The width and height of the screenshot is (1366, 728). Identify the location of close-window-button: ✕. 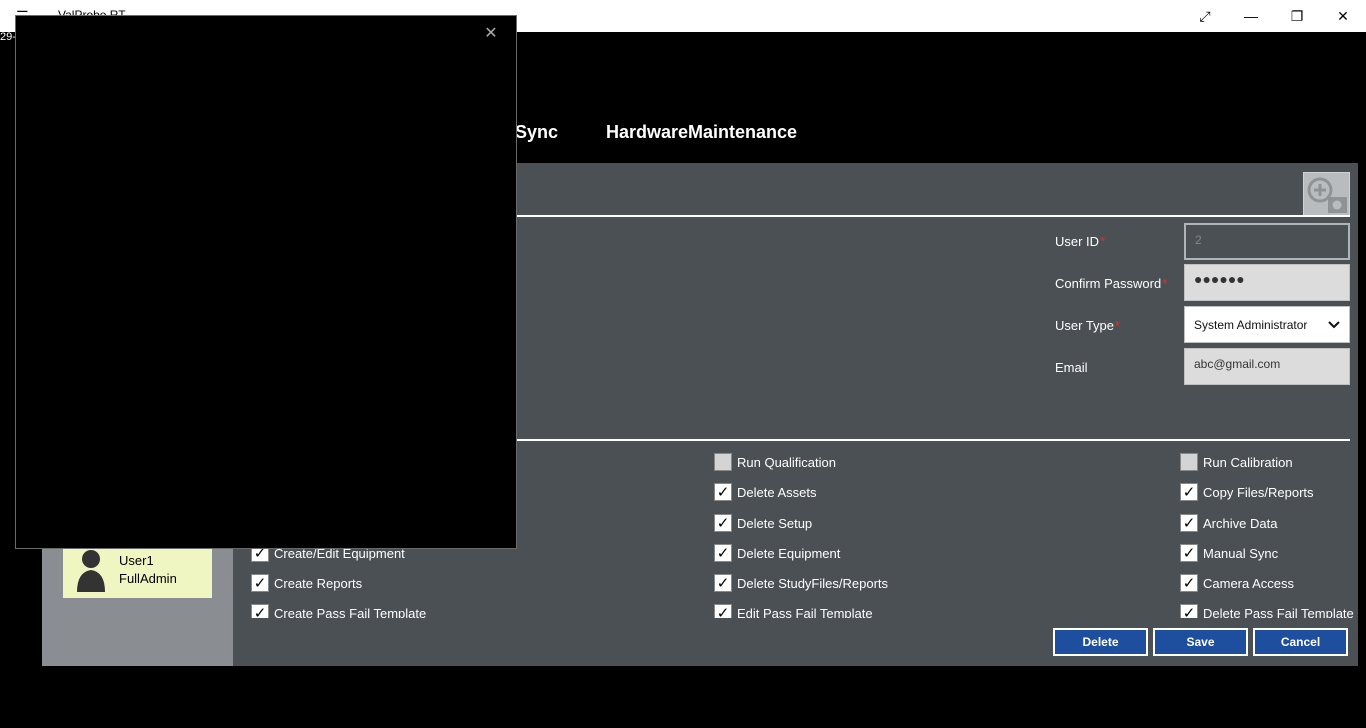
(1343, 16).